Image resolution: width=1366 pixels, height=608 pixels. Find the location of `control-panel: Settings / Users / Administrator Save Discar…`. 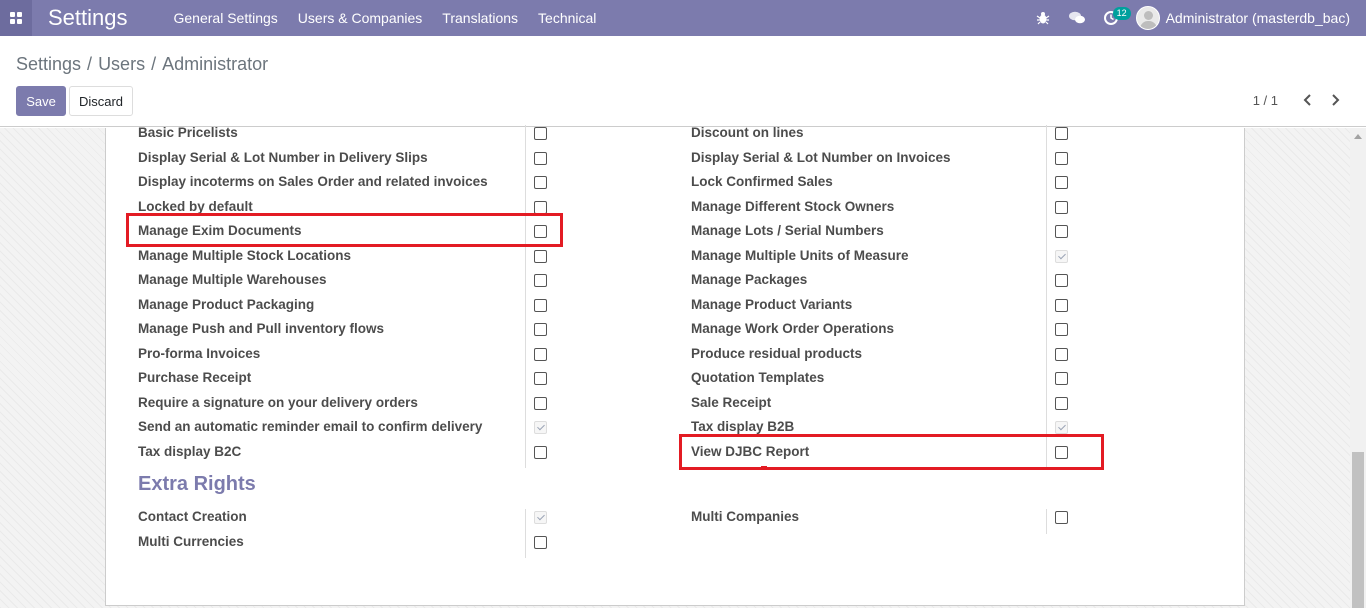

control-panel: Settings / Users / Administrator Save Discar… is located at coordinates (683, 81).